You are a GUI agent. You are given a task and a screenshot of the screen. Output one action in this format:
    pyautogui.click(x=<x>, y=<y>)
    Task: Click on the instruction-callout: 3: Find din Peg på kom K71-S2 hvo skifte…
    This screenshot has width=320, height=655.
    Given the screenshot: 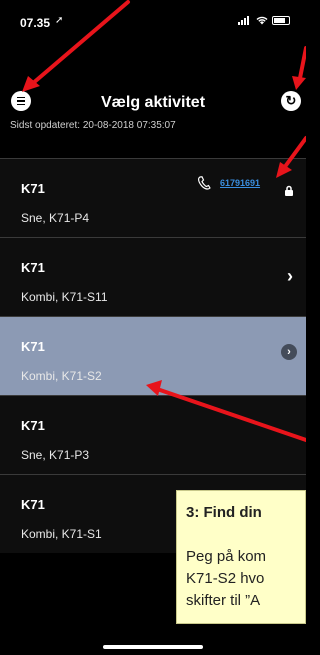 What is the action you would take?
    pyautogui.click(x=241, y=557)
    